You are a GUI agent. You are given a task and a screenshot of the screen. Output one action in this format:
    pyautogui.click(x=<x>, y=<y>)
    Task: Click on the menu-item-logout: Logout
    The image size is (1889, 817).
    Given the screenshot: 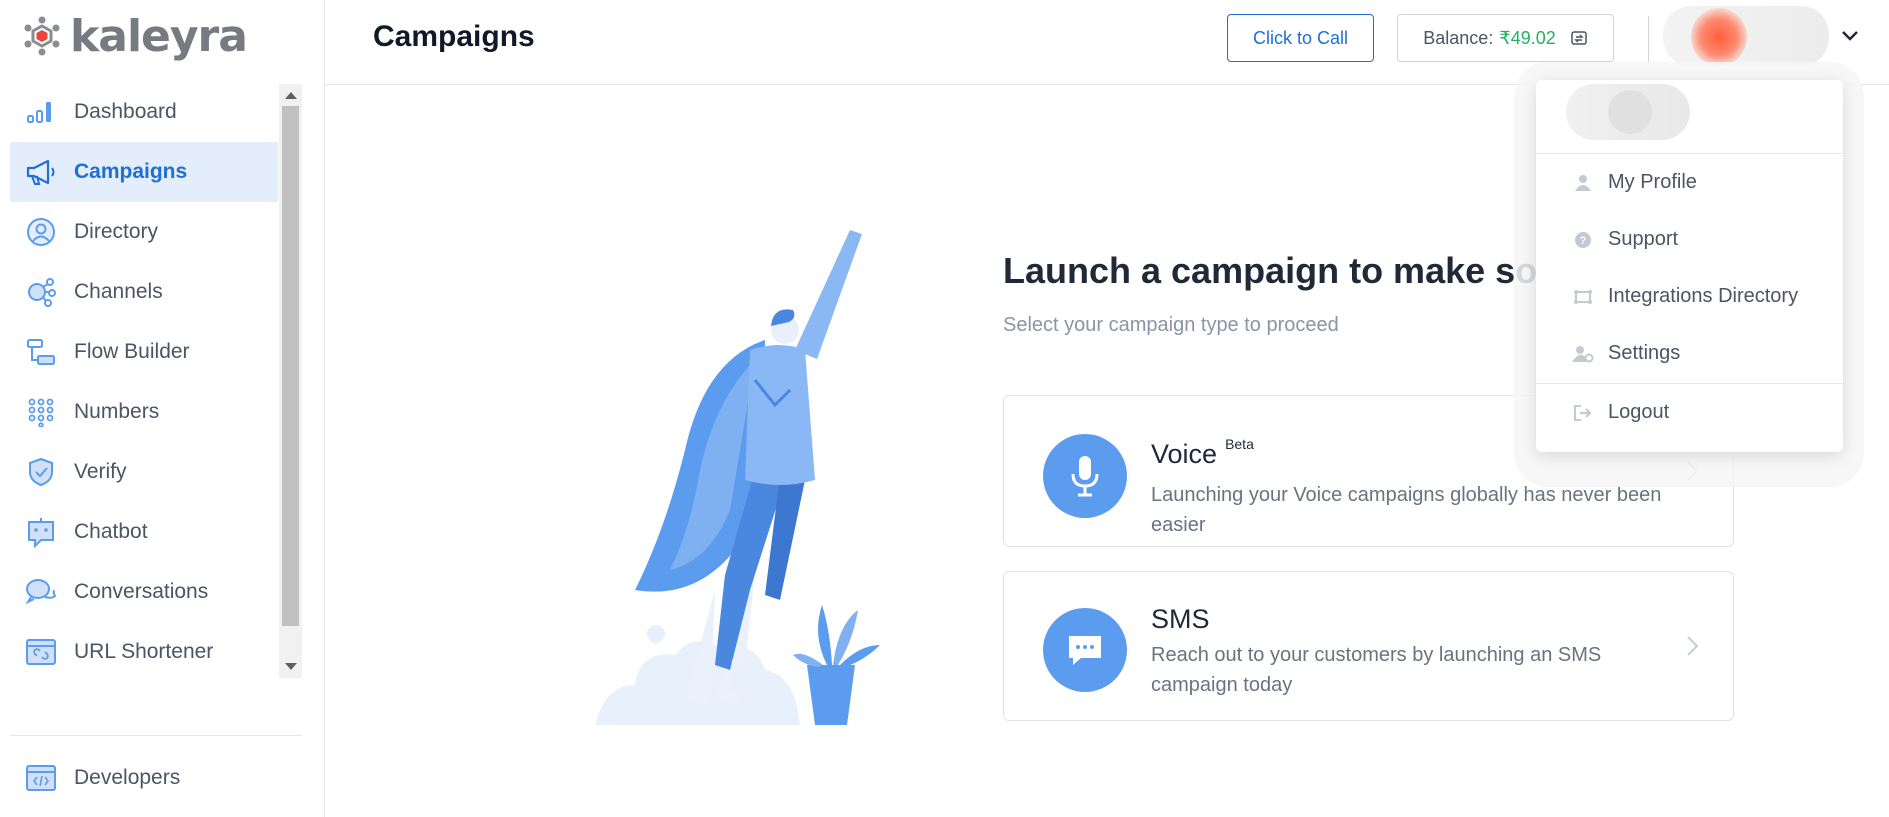 What is the action you would take?
    pyautogui.click(x=1689, y=412)
    